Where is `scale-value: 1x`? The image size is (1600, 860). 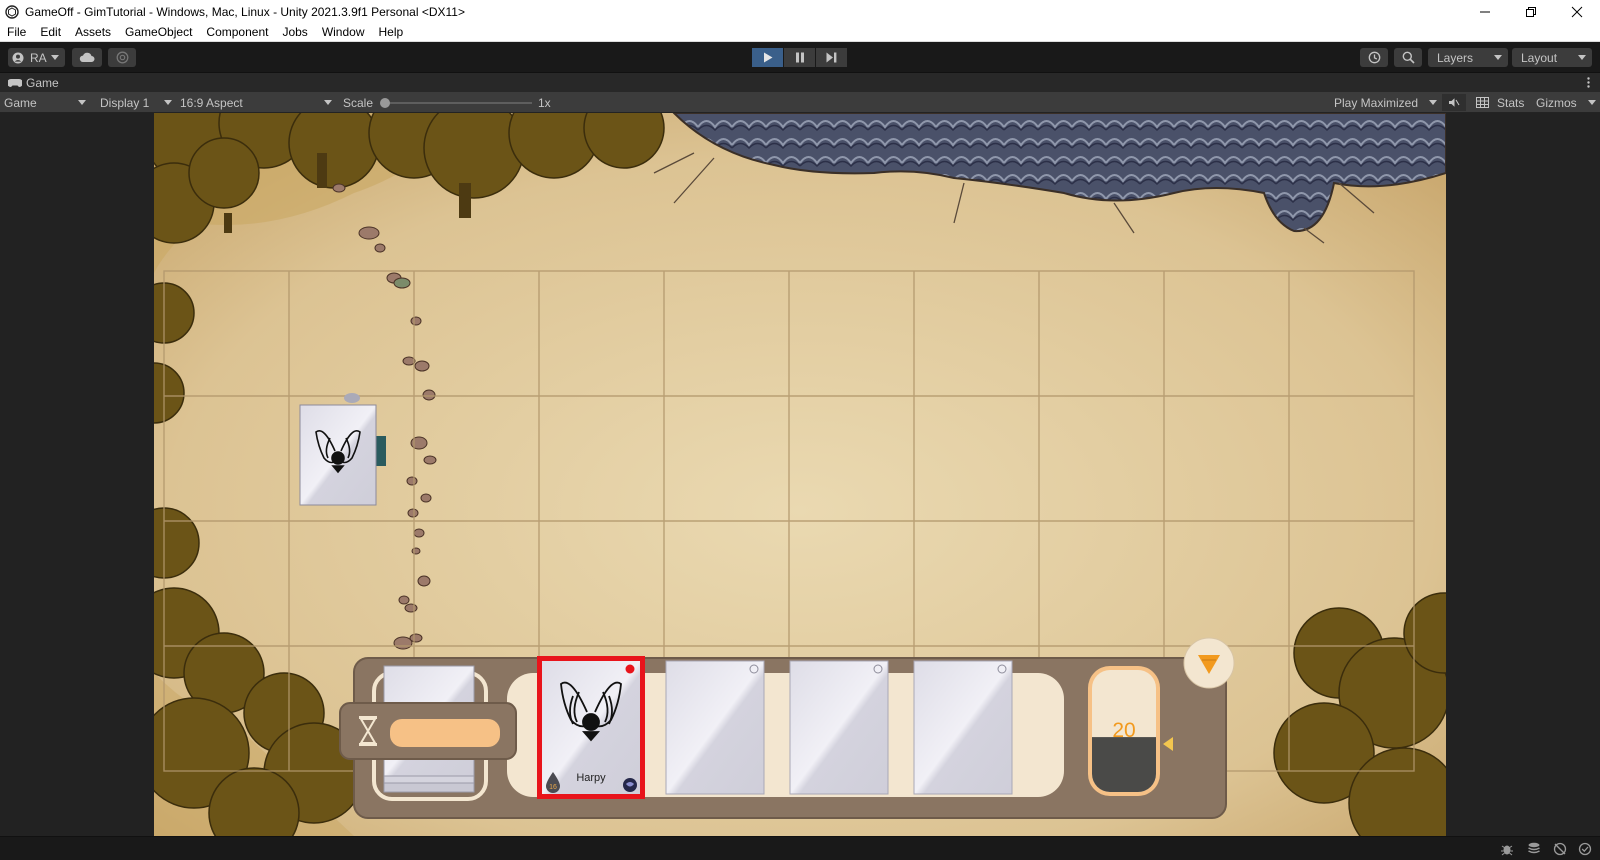
scale-value: 1x is located at coordinates (544, 102).